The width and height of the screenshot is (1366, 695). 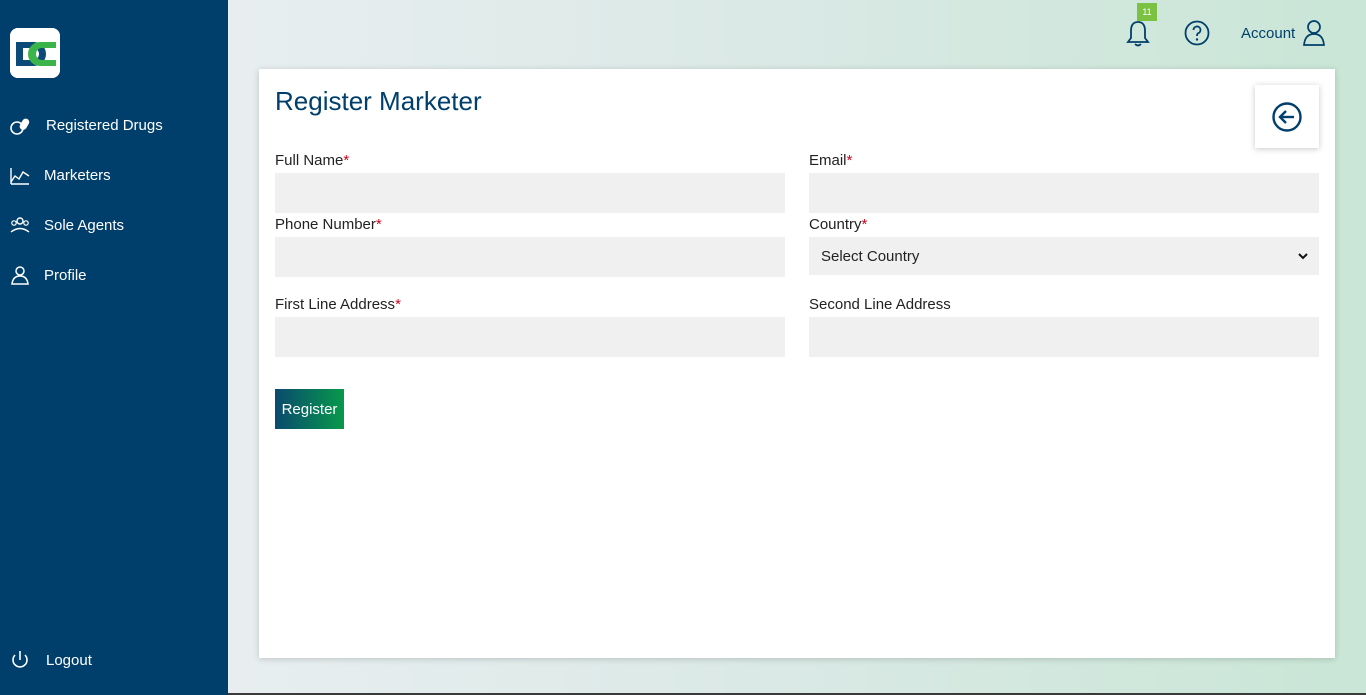 I want to click on sidebar-item-profile: Profile, so click(x=114, y=275).